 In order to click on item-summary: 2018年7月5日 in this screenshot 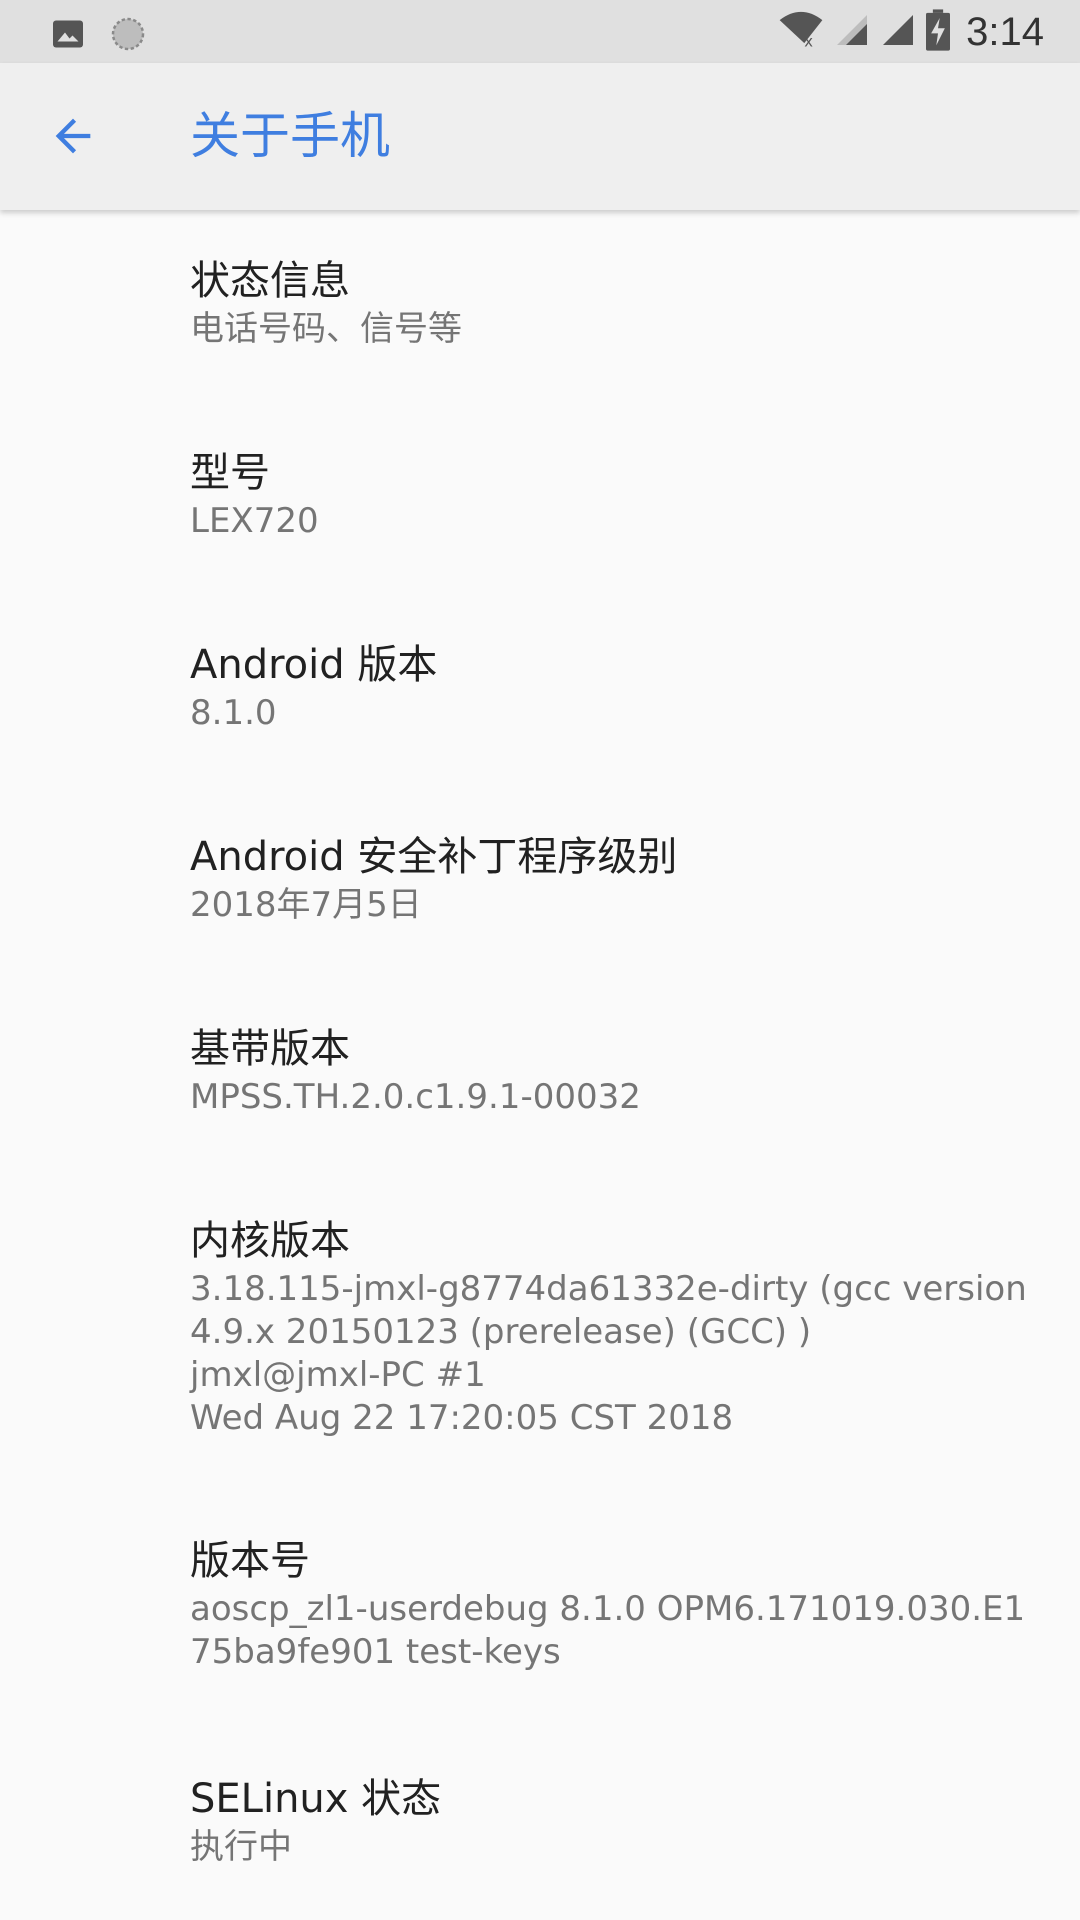, I will do `click(605, 905)`.